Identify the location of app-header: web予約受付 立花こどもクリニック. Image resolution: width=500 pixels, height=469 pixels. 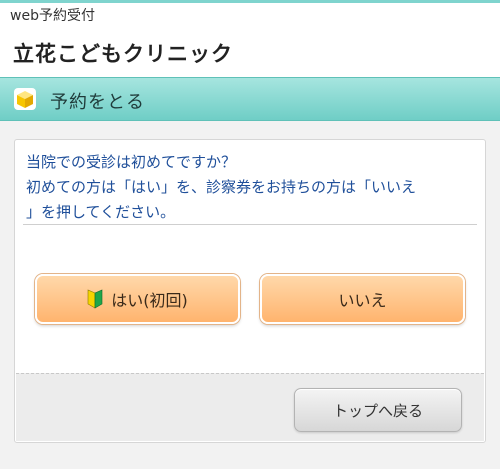
(250, 34).